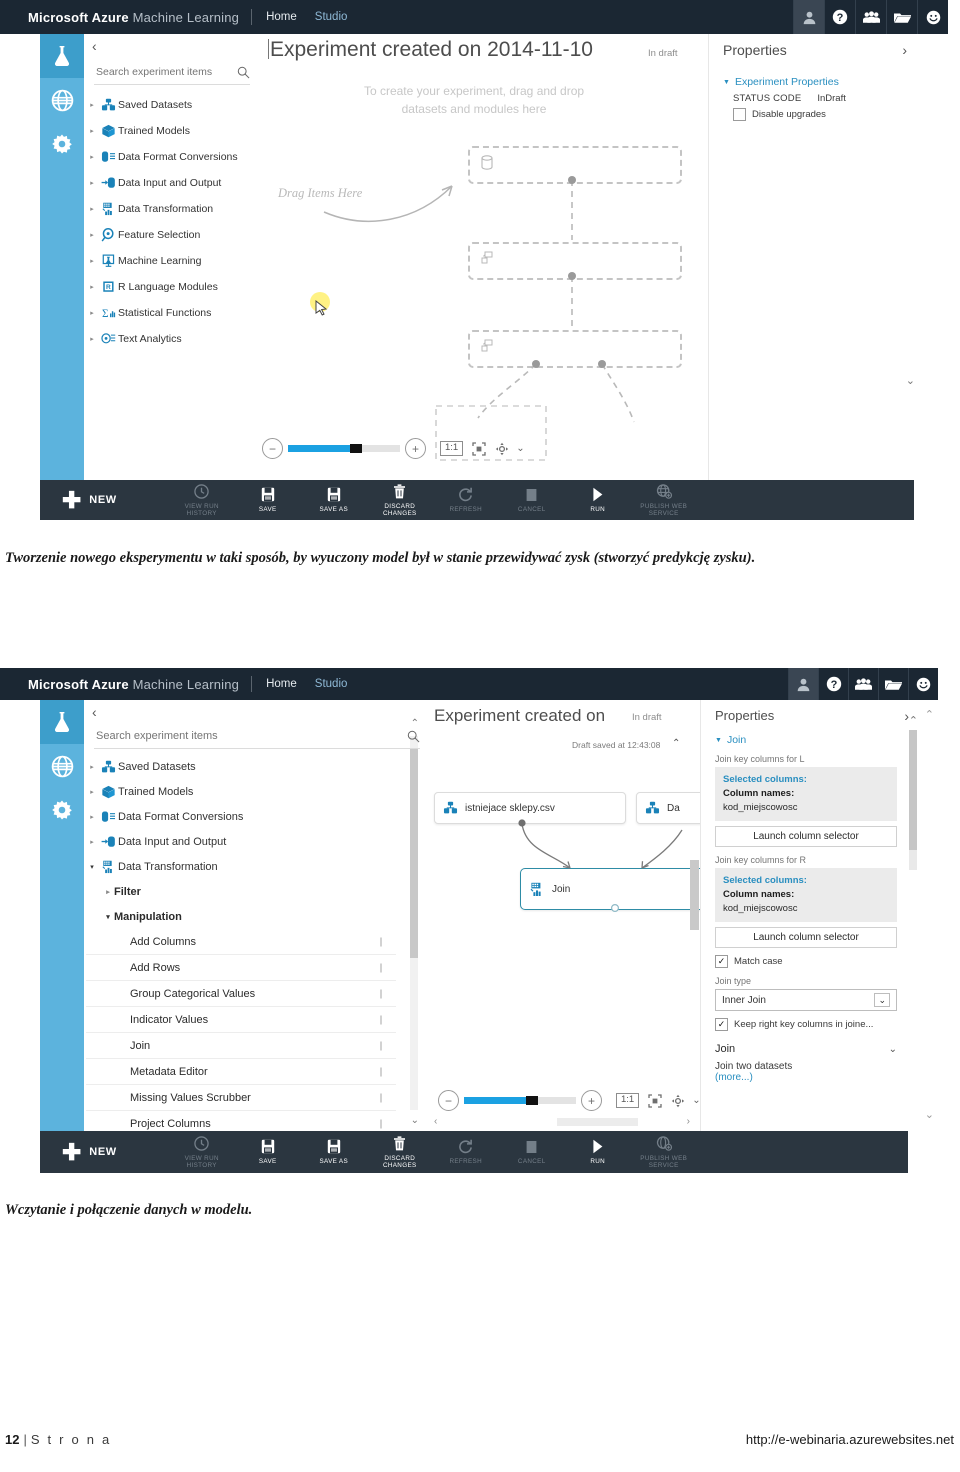 Image resolution: width=960 pixels, height=1472 pixels. Describe the element at coordinates (923, 684) in the screenshot. I see `feedback-icon` at that location.